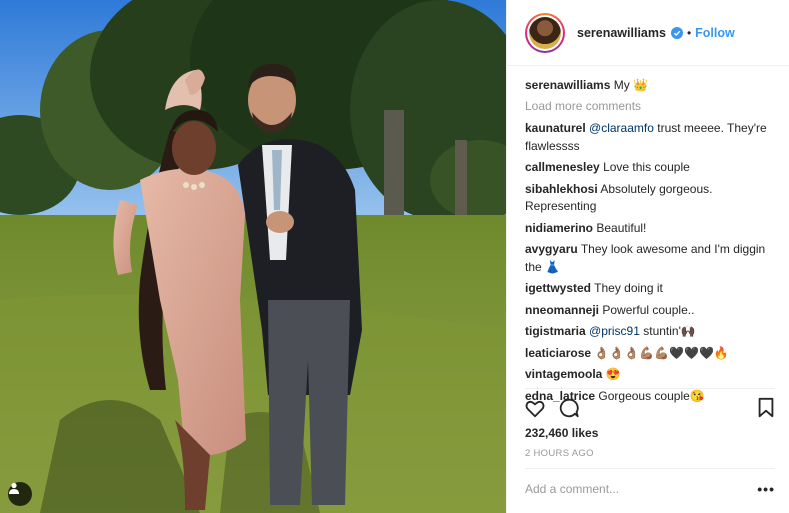 This screenshot has height=513, width=789. What do you see at coordinates (650, 388) in the screenshot?
I see `actions-divider` at bounding box center [650, 388].